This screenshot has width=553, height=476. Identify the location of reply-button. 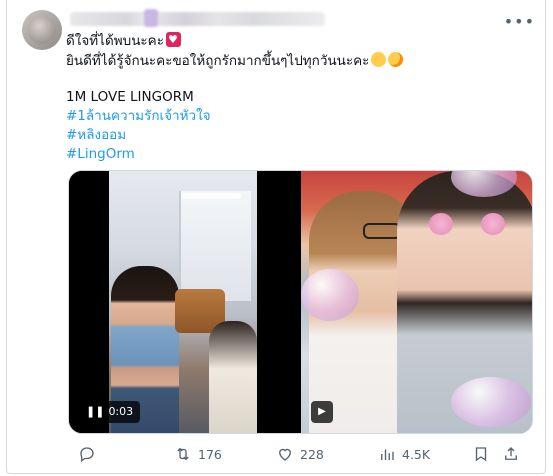
(90, 454).